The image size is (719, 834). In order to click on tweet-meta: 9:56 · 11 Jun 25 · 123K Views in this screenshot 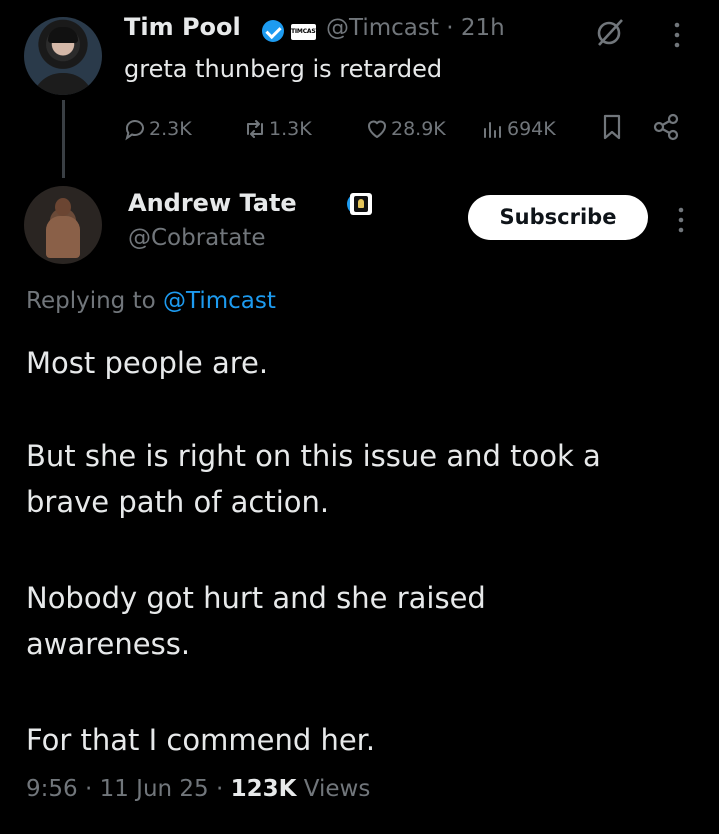, I will do `click(198, 789)`.